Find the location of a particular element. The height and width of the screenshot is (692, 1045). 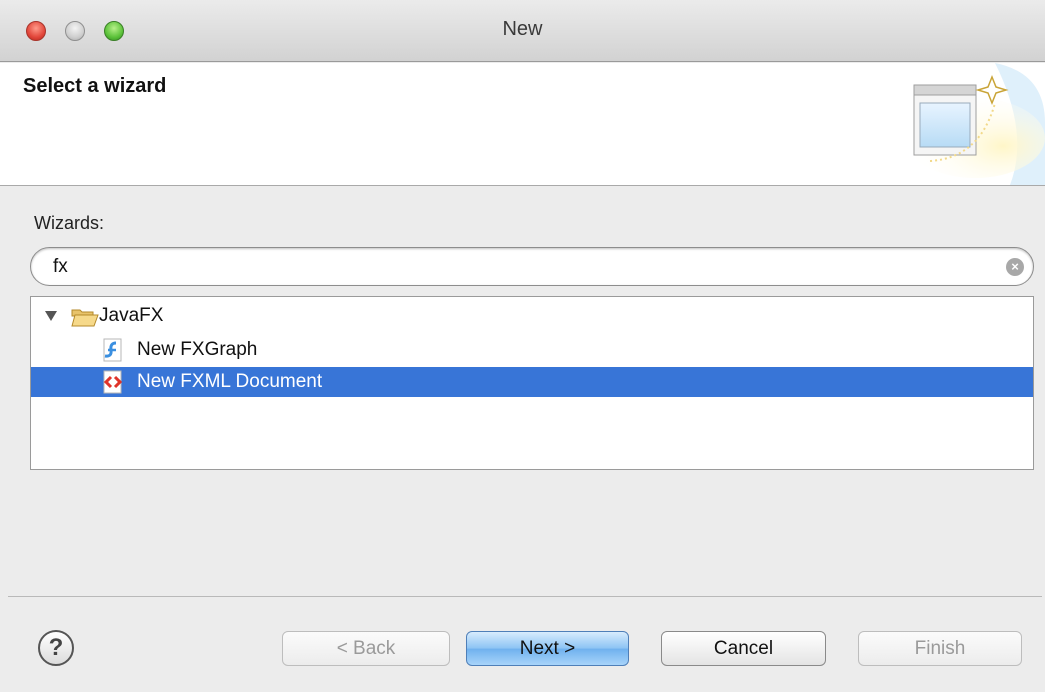

next-button: Next > is located at coordinates (547, 648).